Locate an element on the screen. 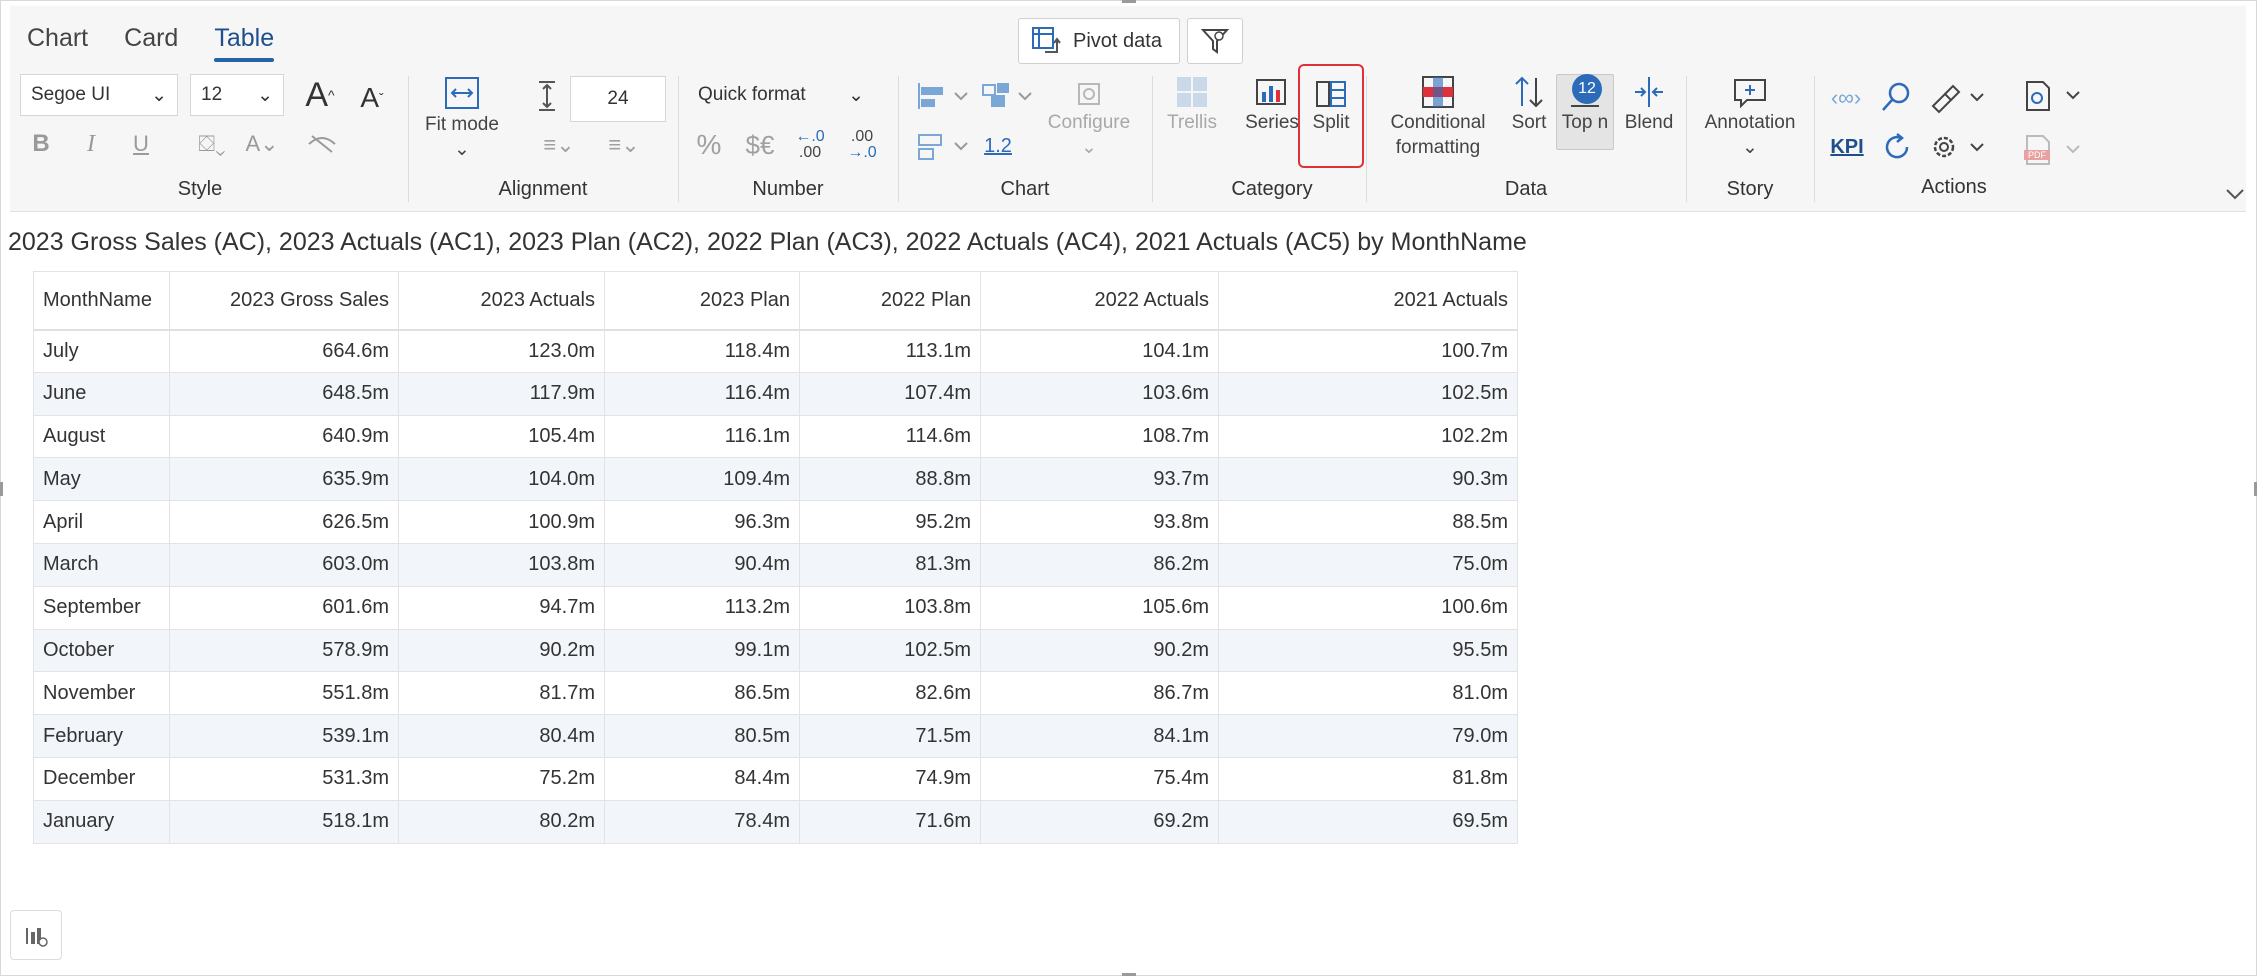  table-row: November 551.8m 81.7m 86.5m 82.6m 86.7m 81.0m is located at coordinates (775, 693).